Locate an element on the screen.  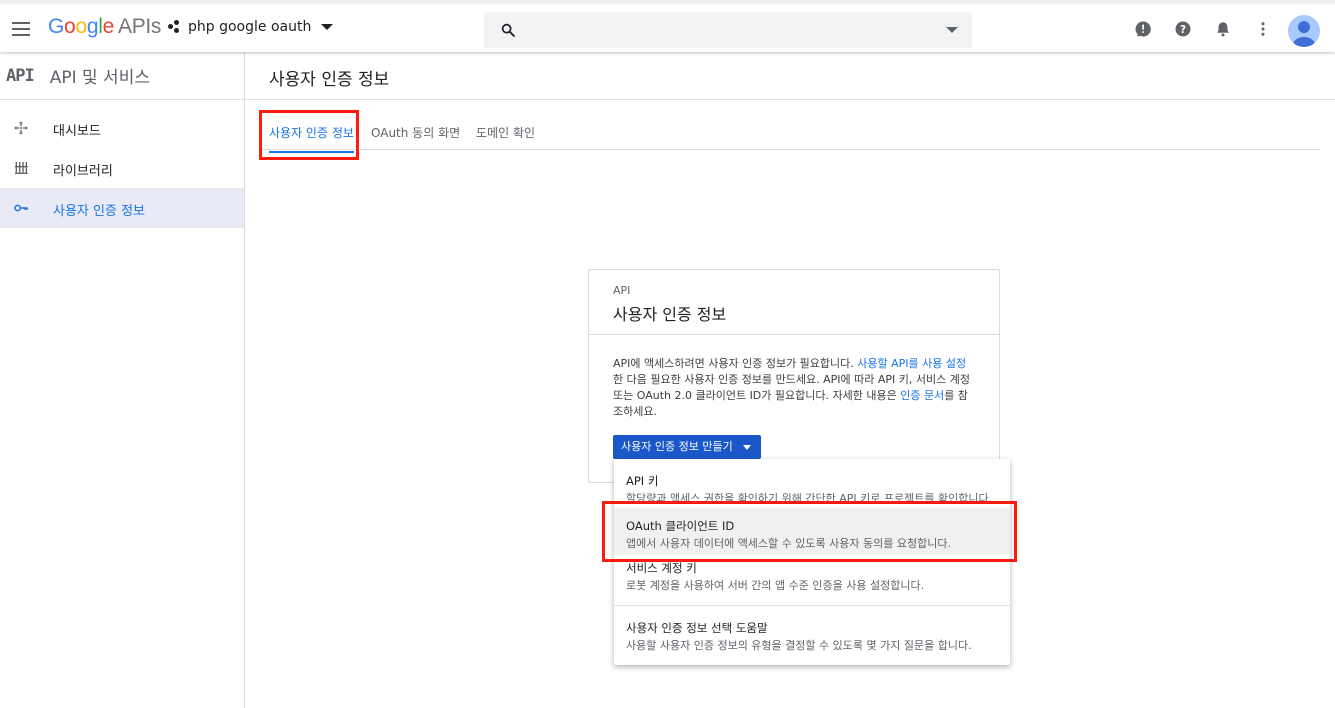
help-icon: ? is located at coordinates (1183, 29).